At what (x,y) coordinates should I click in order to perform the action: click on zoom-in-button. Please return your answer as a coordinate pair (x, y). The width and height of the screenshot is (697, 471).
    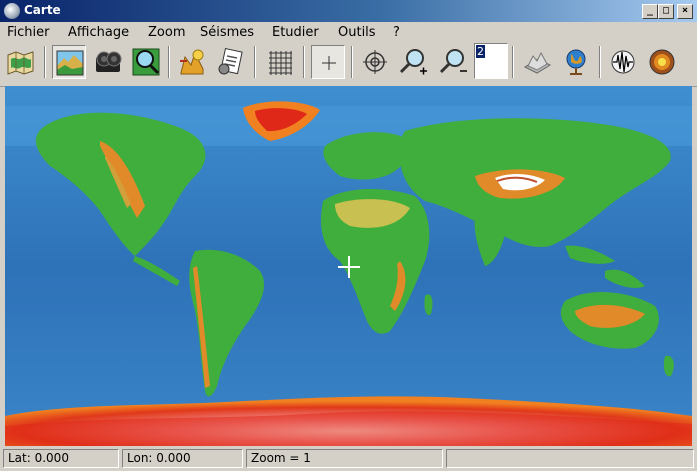
    Looking at the image, I should click on (413, 62).